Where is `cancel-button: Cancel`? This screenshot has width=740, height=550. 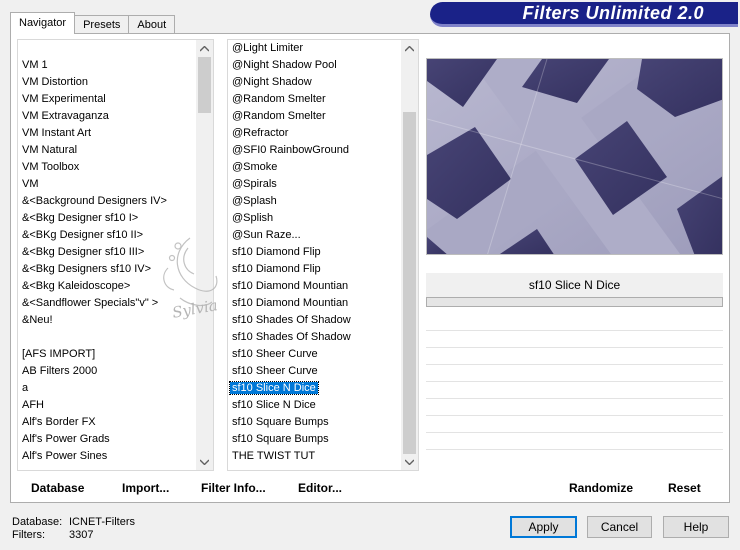
cancel-button: Cancel is located at coordinates (619, 527).